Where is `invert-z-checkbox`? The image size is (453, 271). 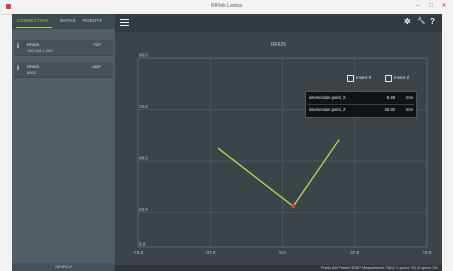
invert-z-checkbox is located at coordinates (388, 78).